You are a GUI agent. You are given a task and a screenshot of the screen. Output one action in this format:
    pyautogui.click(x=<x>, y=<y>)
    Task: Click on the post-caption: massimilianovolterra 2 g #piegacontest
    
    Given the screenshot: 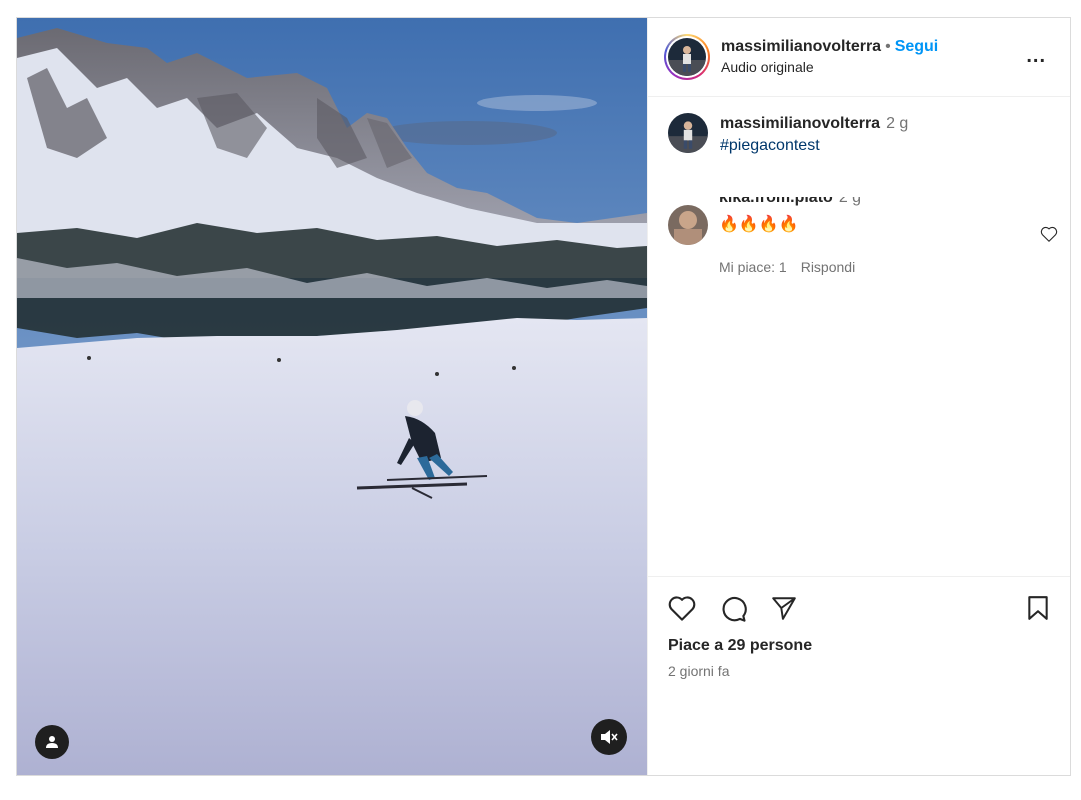 What is the action you would take?
    pyautogui.click(x=788, y=135)
    